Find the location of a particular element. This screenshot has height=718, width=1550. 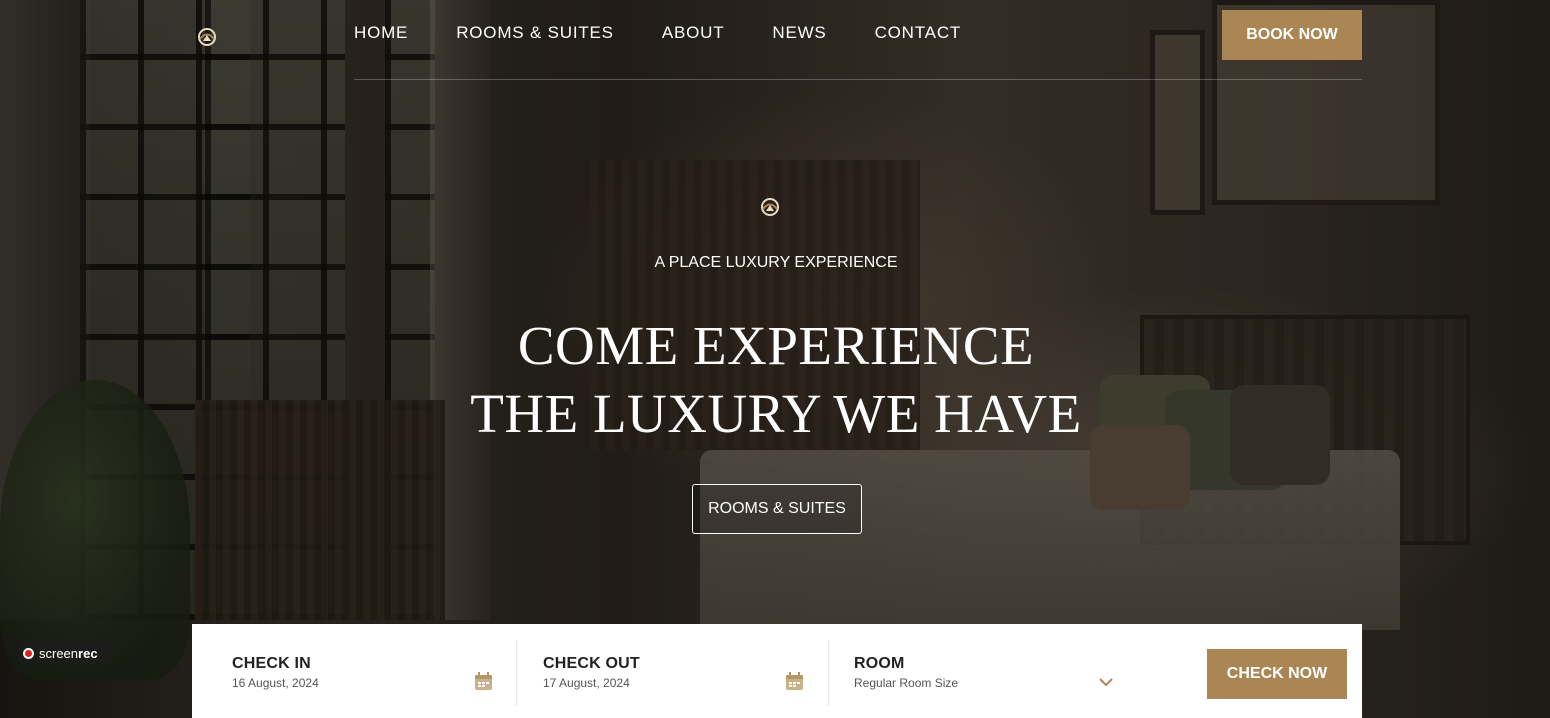

nav-rooms-suites: ROOMS & SUITES is located at coordinates (535, 33).